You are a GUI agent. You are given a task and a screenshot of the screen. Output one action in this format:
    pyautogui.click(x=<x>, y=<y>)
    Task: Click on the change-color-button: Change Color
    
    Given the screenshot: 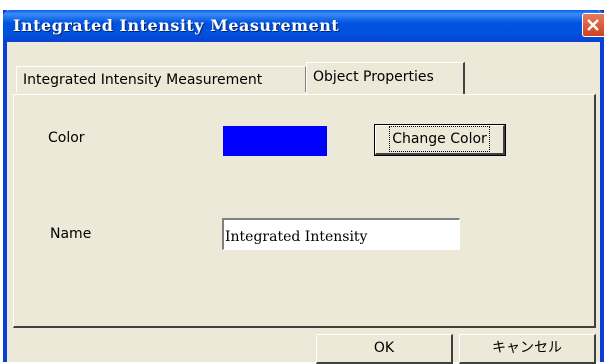 What is the action you would take?
    pyautogui.click(x=440, y=140)
    